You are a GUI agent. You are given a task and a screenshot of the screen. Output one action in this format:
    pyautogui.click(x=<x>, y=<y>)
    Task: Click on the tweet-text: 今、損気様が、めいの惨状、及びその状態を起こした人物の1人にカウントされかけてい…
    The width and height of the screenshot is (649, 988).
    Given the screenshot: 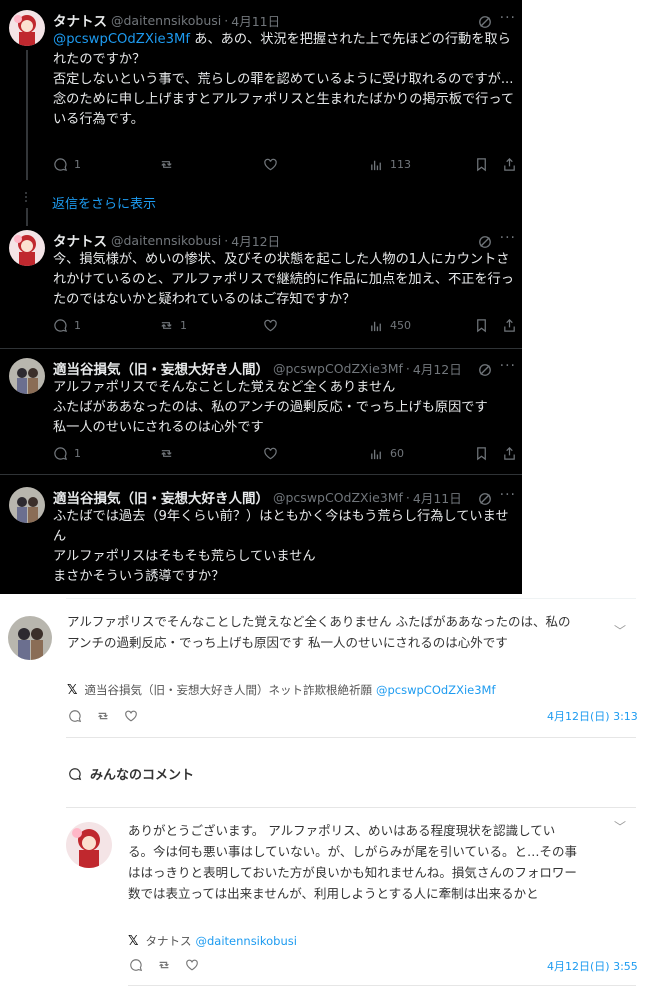 What is the action you would take?
    pyautogui.click(x=283, y=279)
    